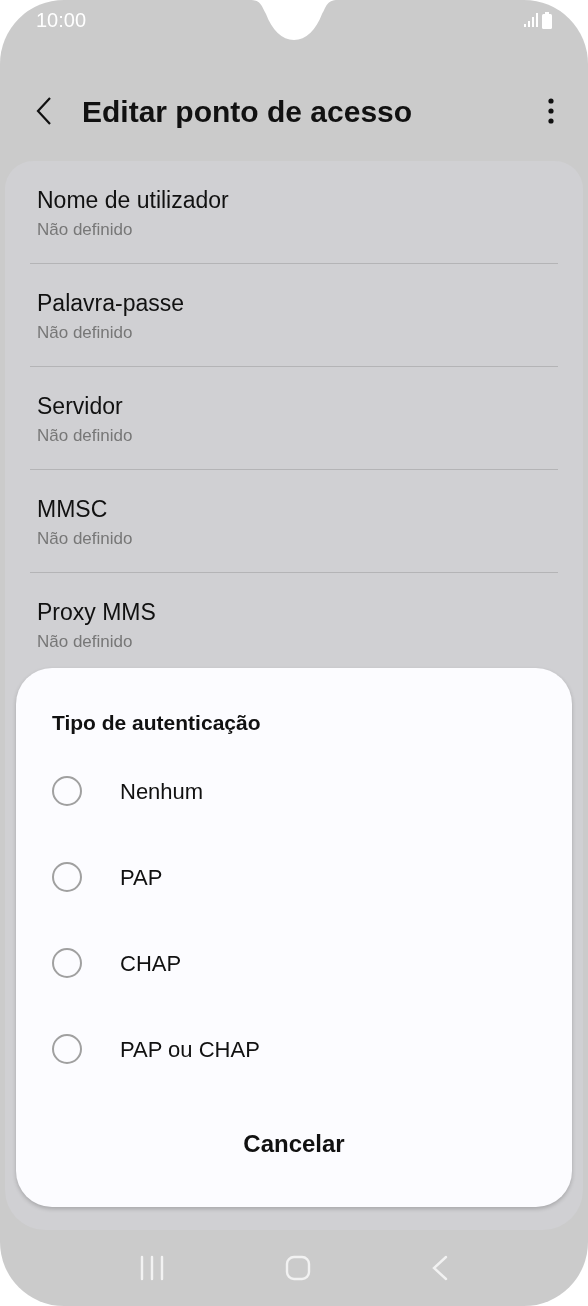  What do you see at coordinates (151, 963) in the screenshot?
I see `option-label: CHAP` at bounding box center [151, 963].